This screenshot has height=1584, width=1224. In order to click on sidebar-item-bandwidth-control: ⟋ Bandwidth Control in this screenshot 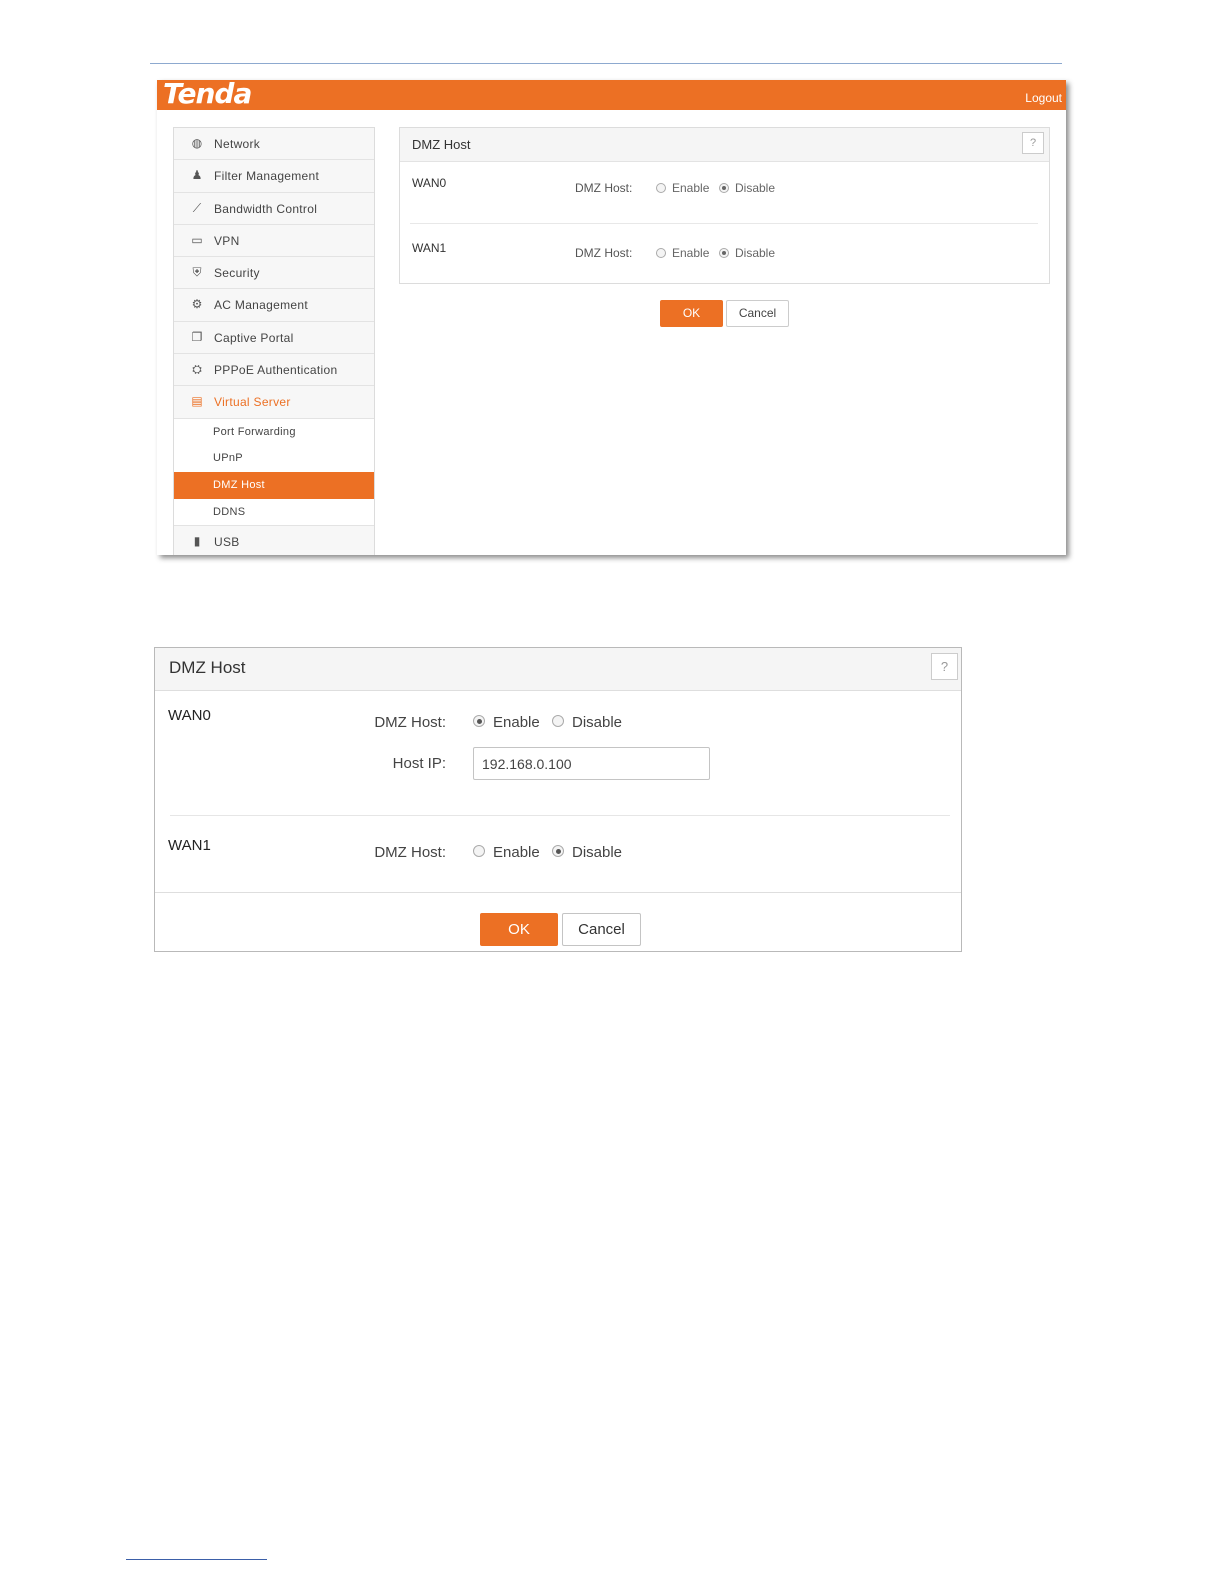, I will do `click(274, 208)`.